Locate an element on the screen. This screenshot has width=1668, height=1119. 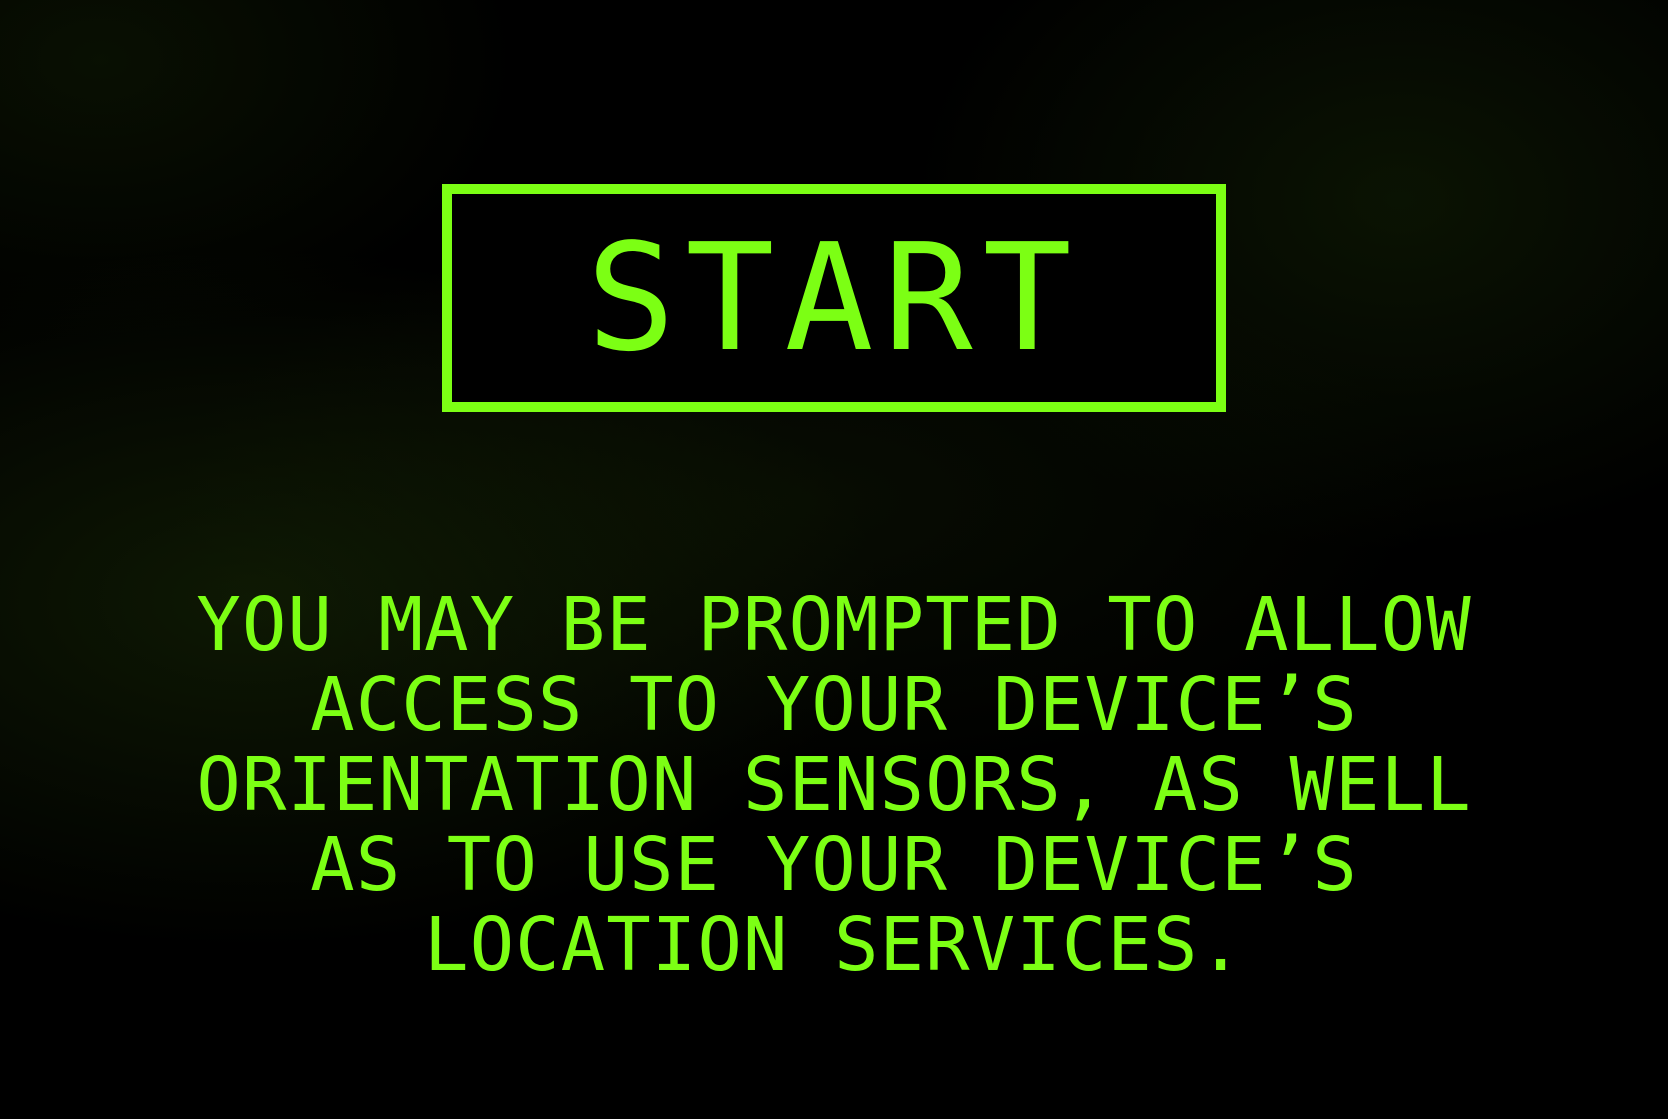
start-button: START is located at coordinates (834, 298).